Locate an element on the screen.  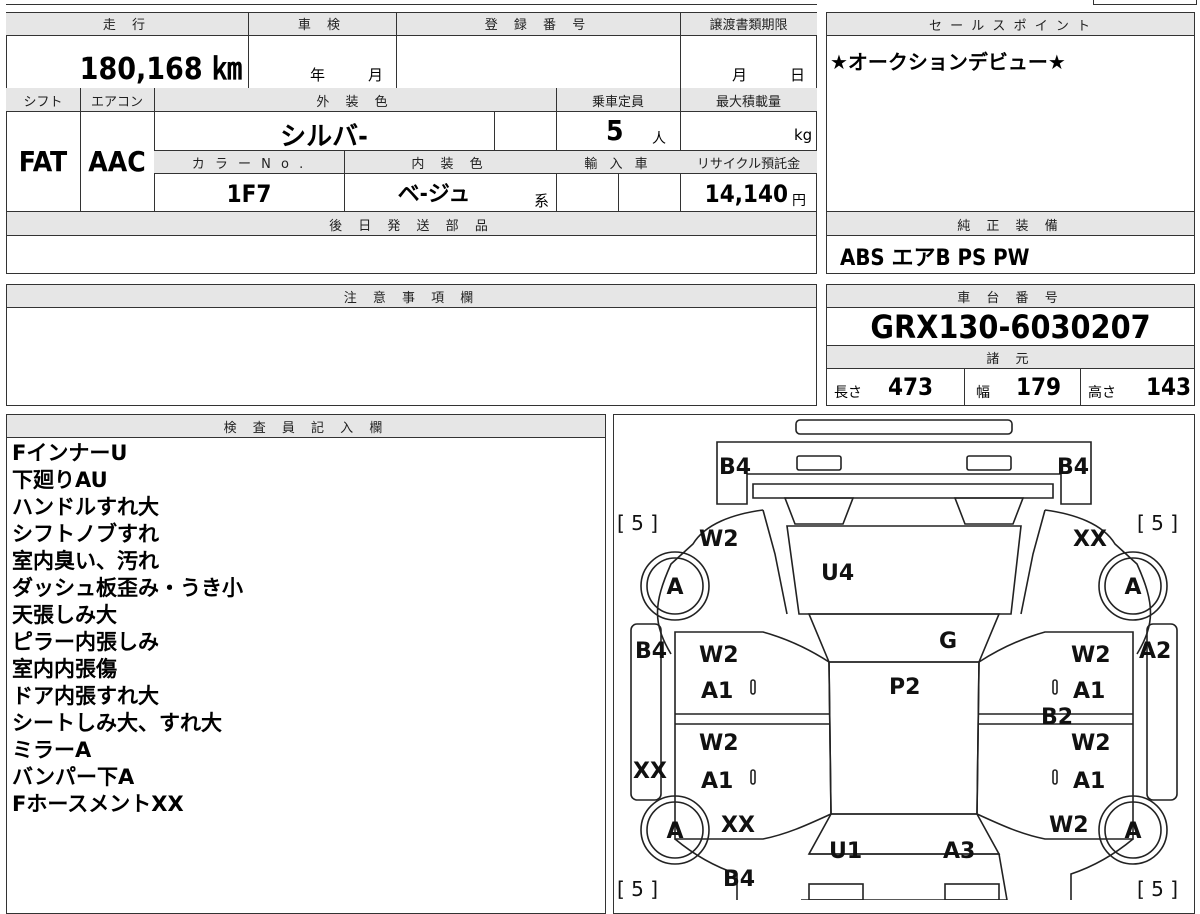
mark-b4-tr: B4 is located at coordinates (1073, 467).